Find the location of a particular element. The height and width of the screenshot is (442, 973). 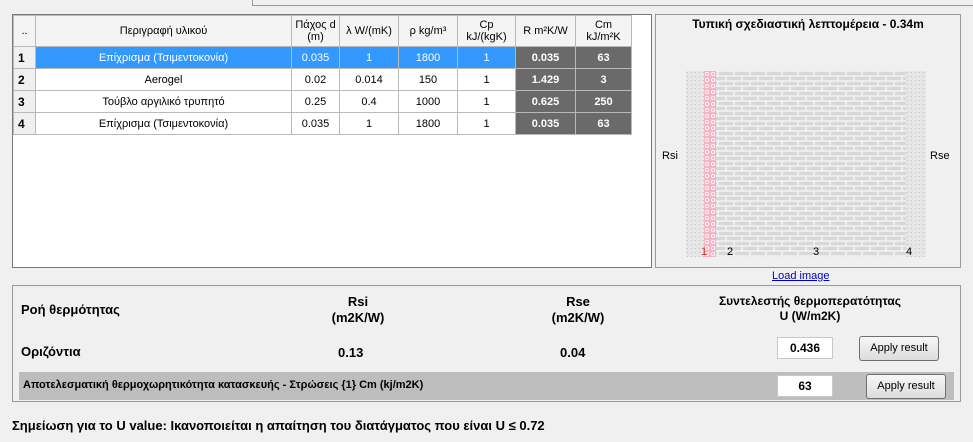

col-header-density: ρ kg/m³ is located at coordinates (428, 31).